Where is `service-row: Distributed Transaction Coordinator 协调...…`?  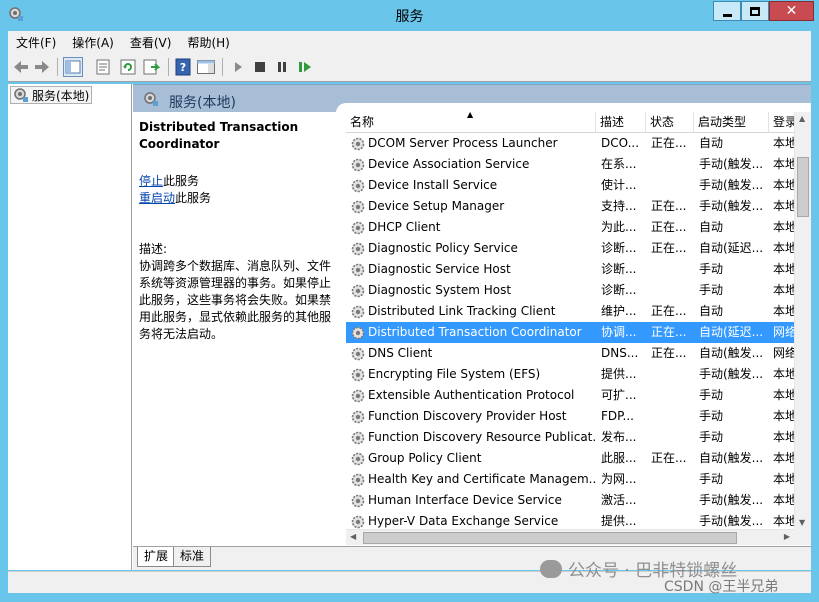
service-row: Distributed Transaction Coordinator 协调...… is located at coordinates (570, 332).